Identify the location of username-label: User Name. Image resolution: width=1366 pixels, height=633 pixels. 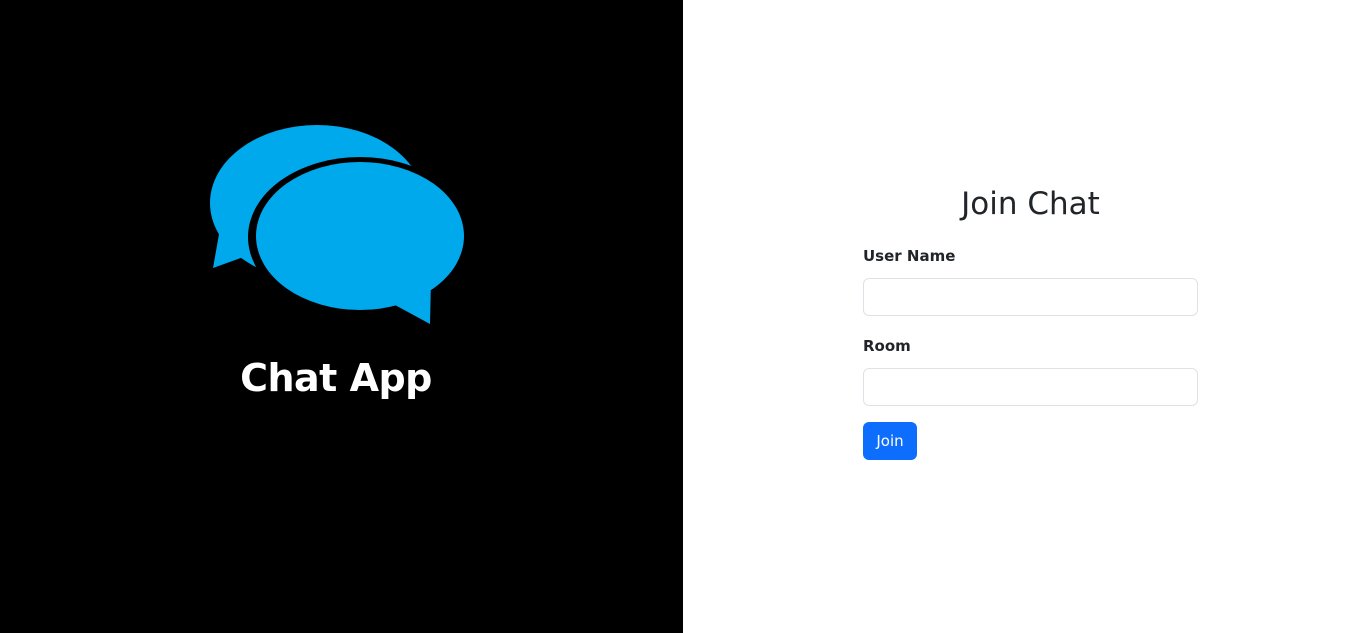
(909, 256).